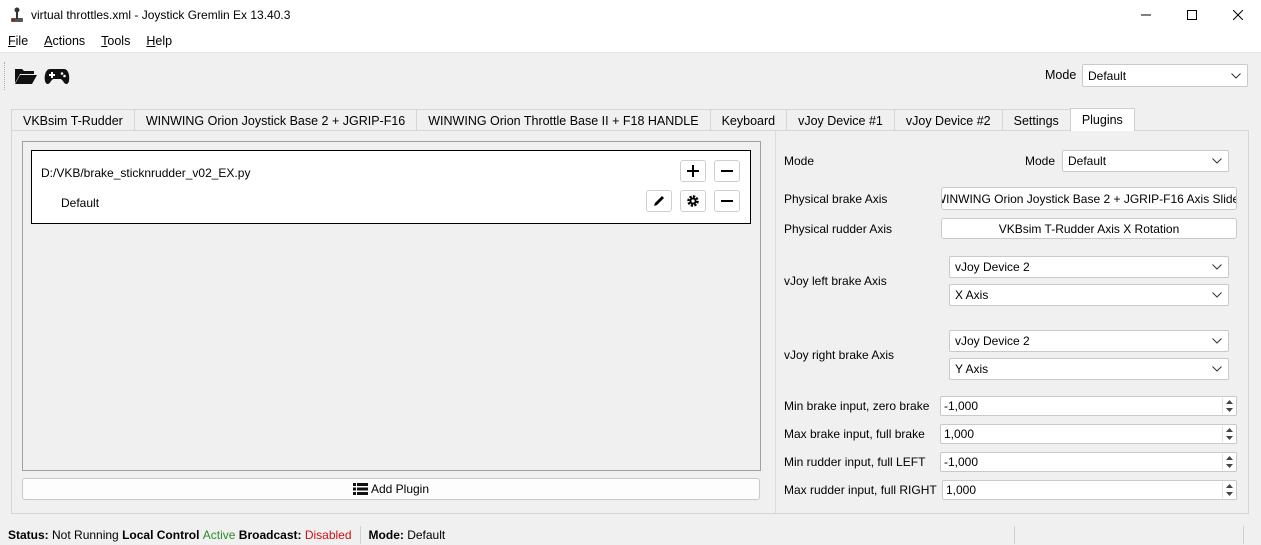 The image size is (1261, 545). What do you see at coordinates (80, 203) in the screenshot?
I see `plugin-instance-name: Default` at bounding box center [80, 203].